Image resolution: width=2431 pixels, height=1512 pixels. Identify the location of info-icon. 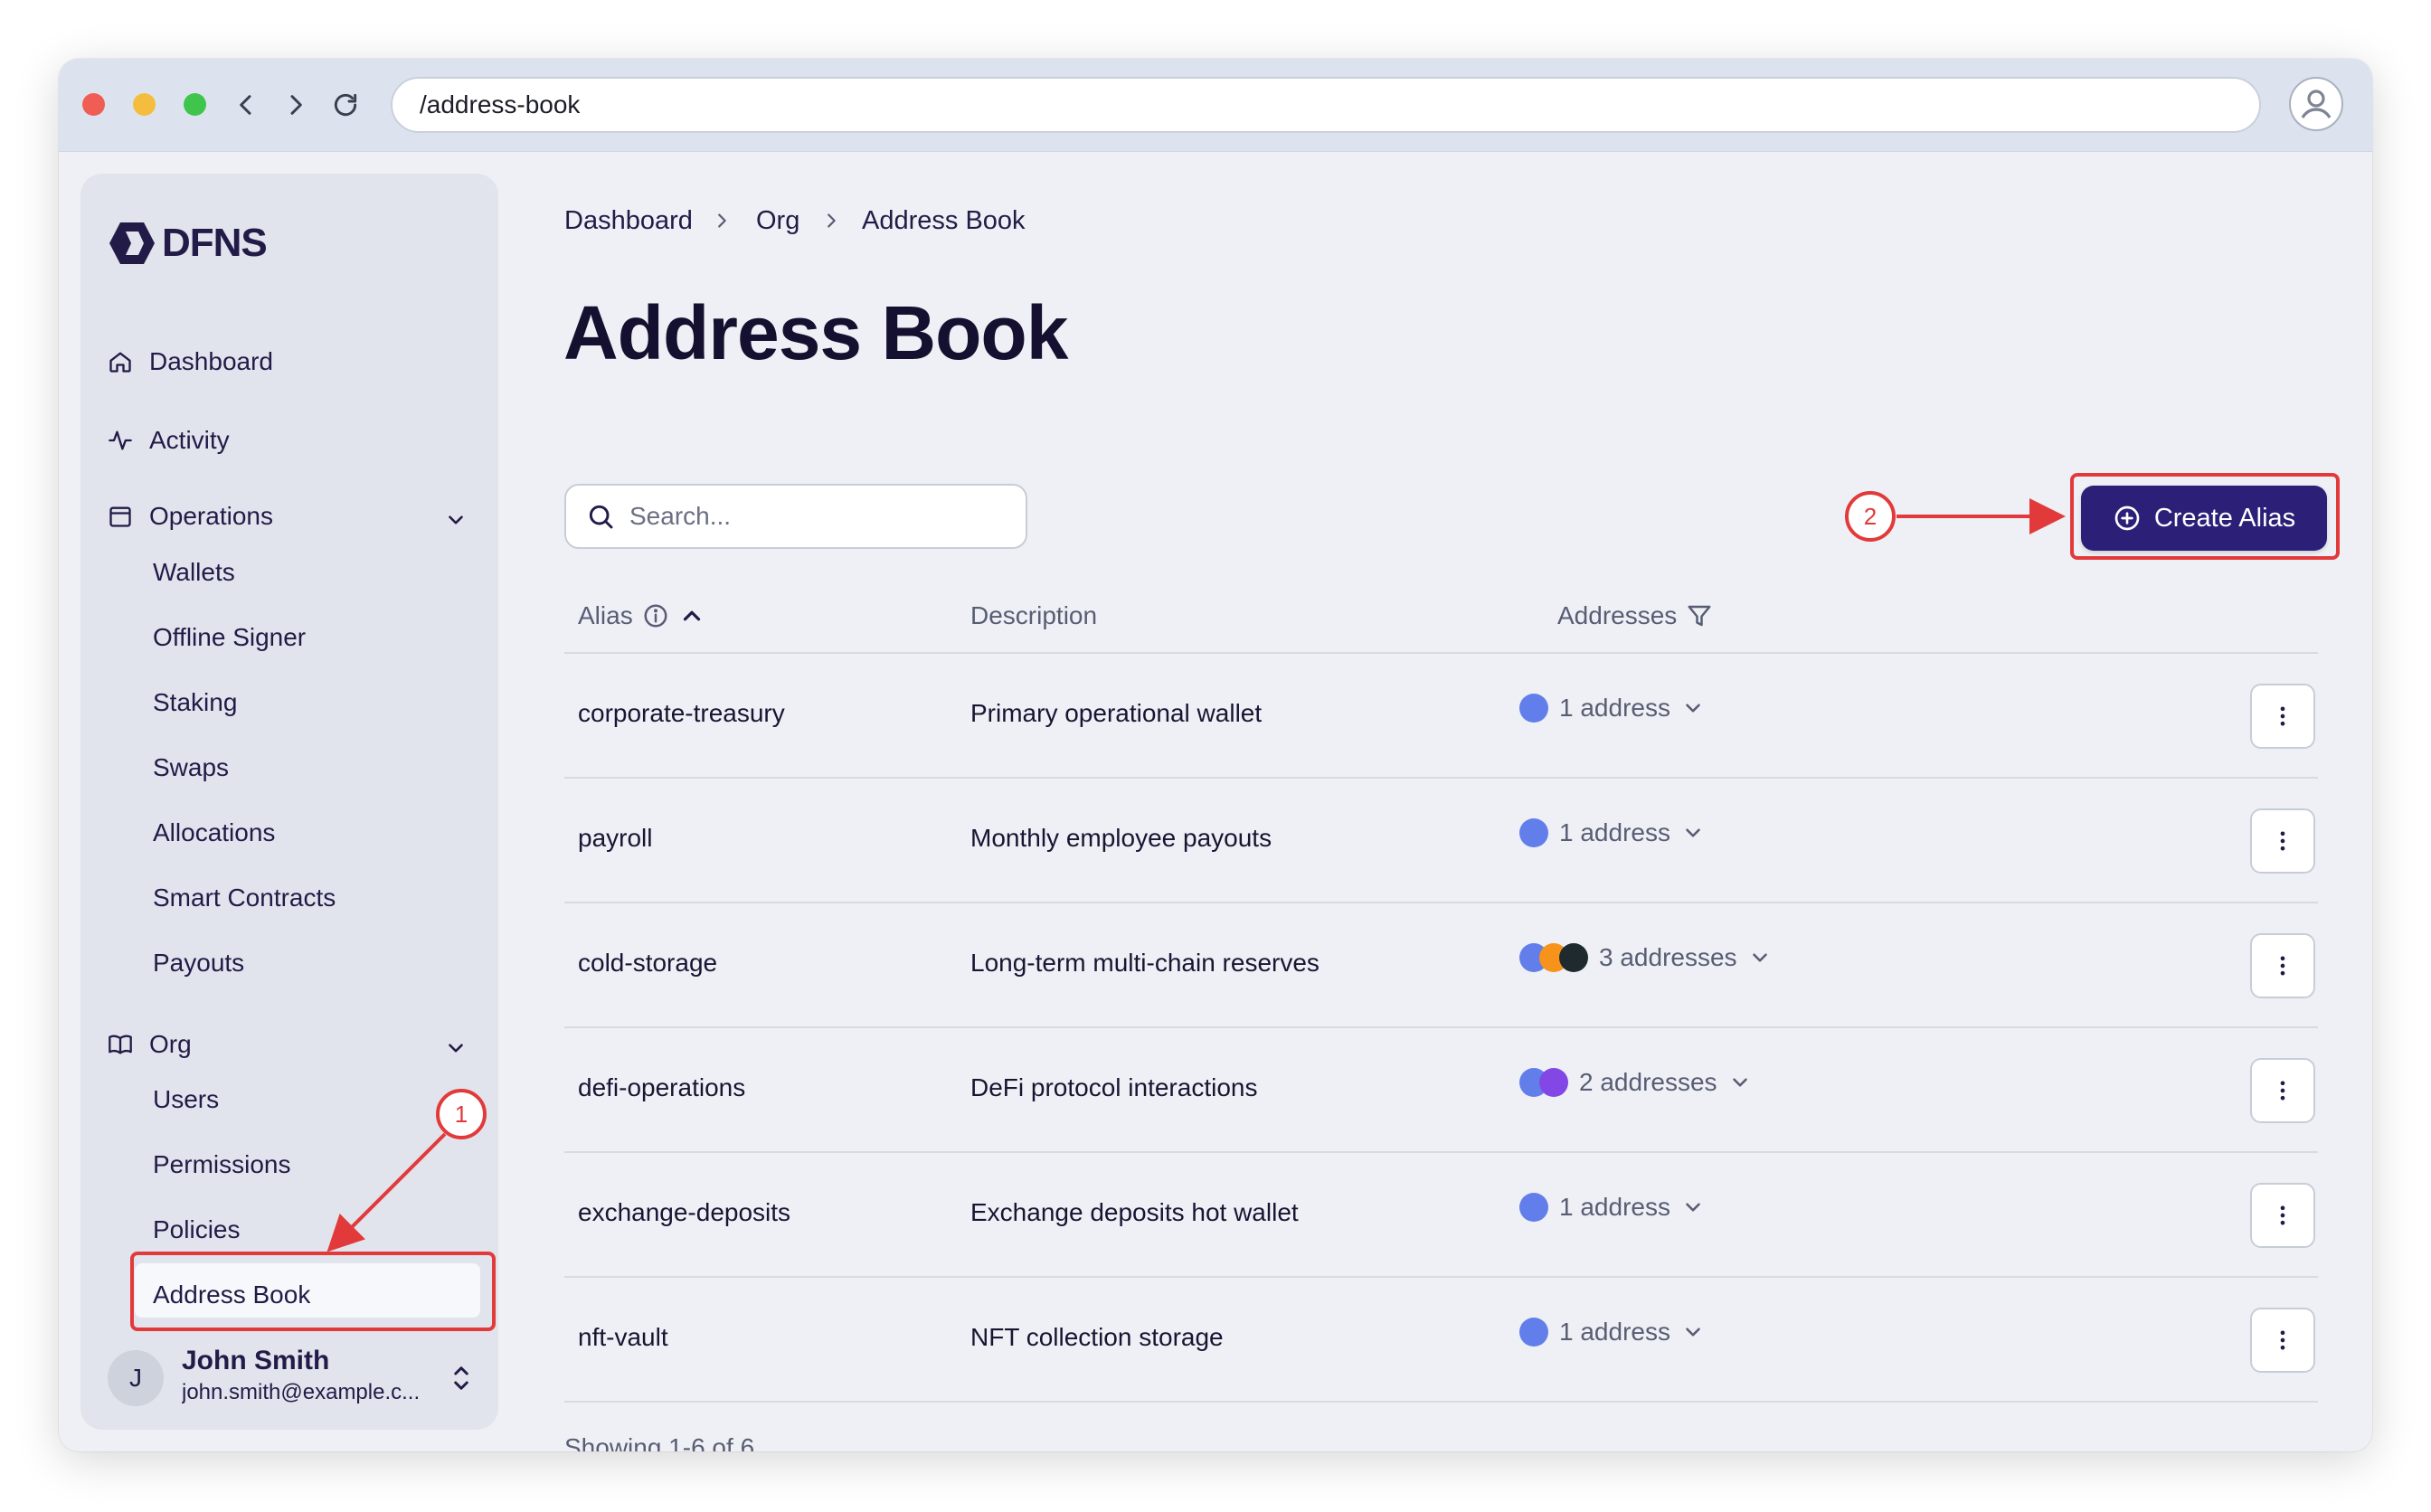
(655, 615).